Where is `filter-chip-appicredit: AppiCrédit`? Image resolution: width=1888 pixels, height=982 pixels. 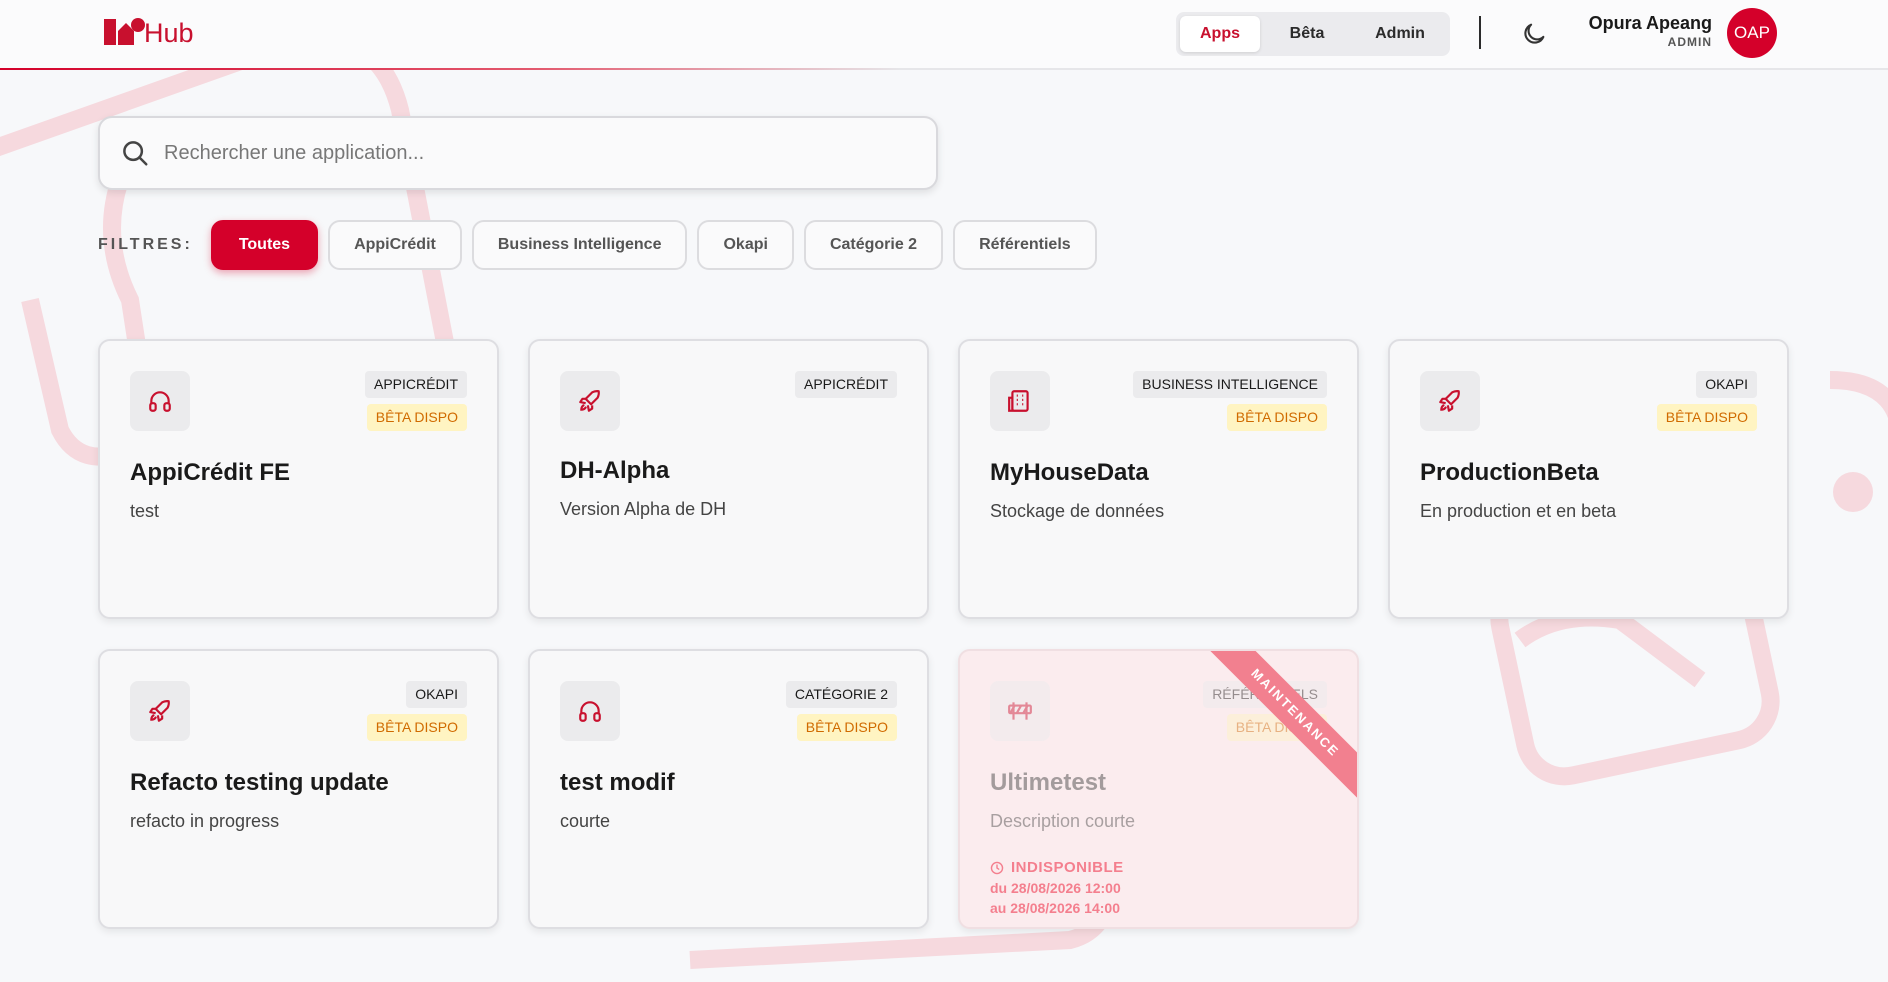
filter-chip-appicredit: AppiCrédit is located at coordinates (395, 245).